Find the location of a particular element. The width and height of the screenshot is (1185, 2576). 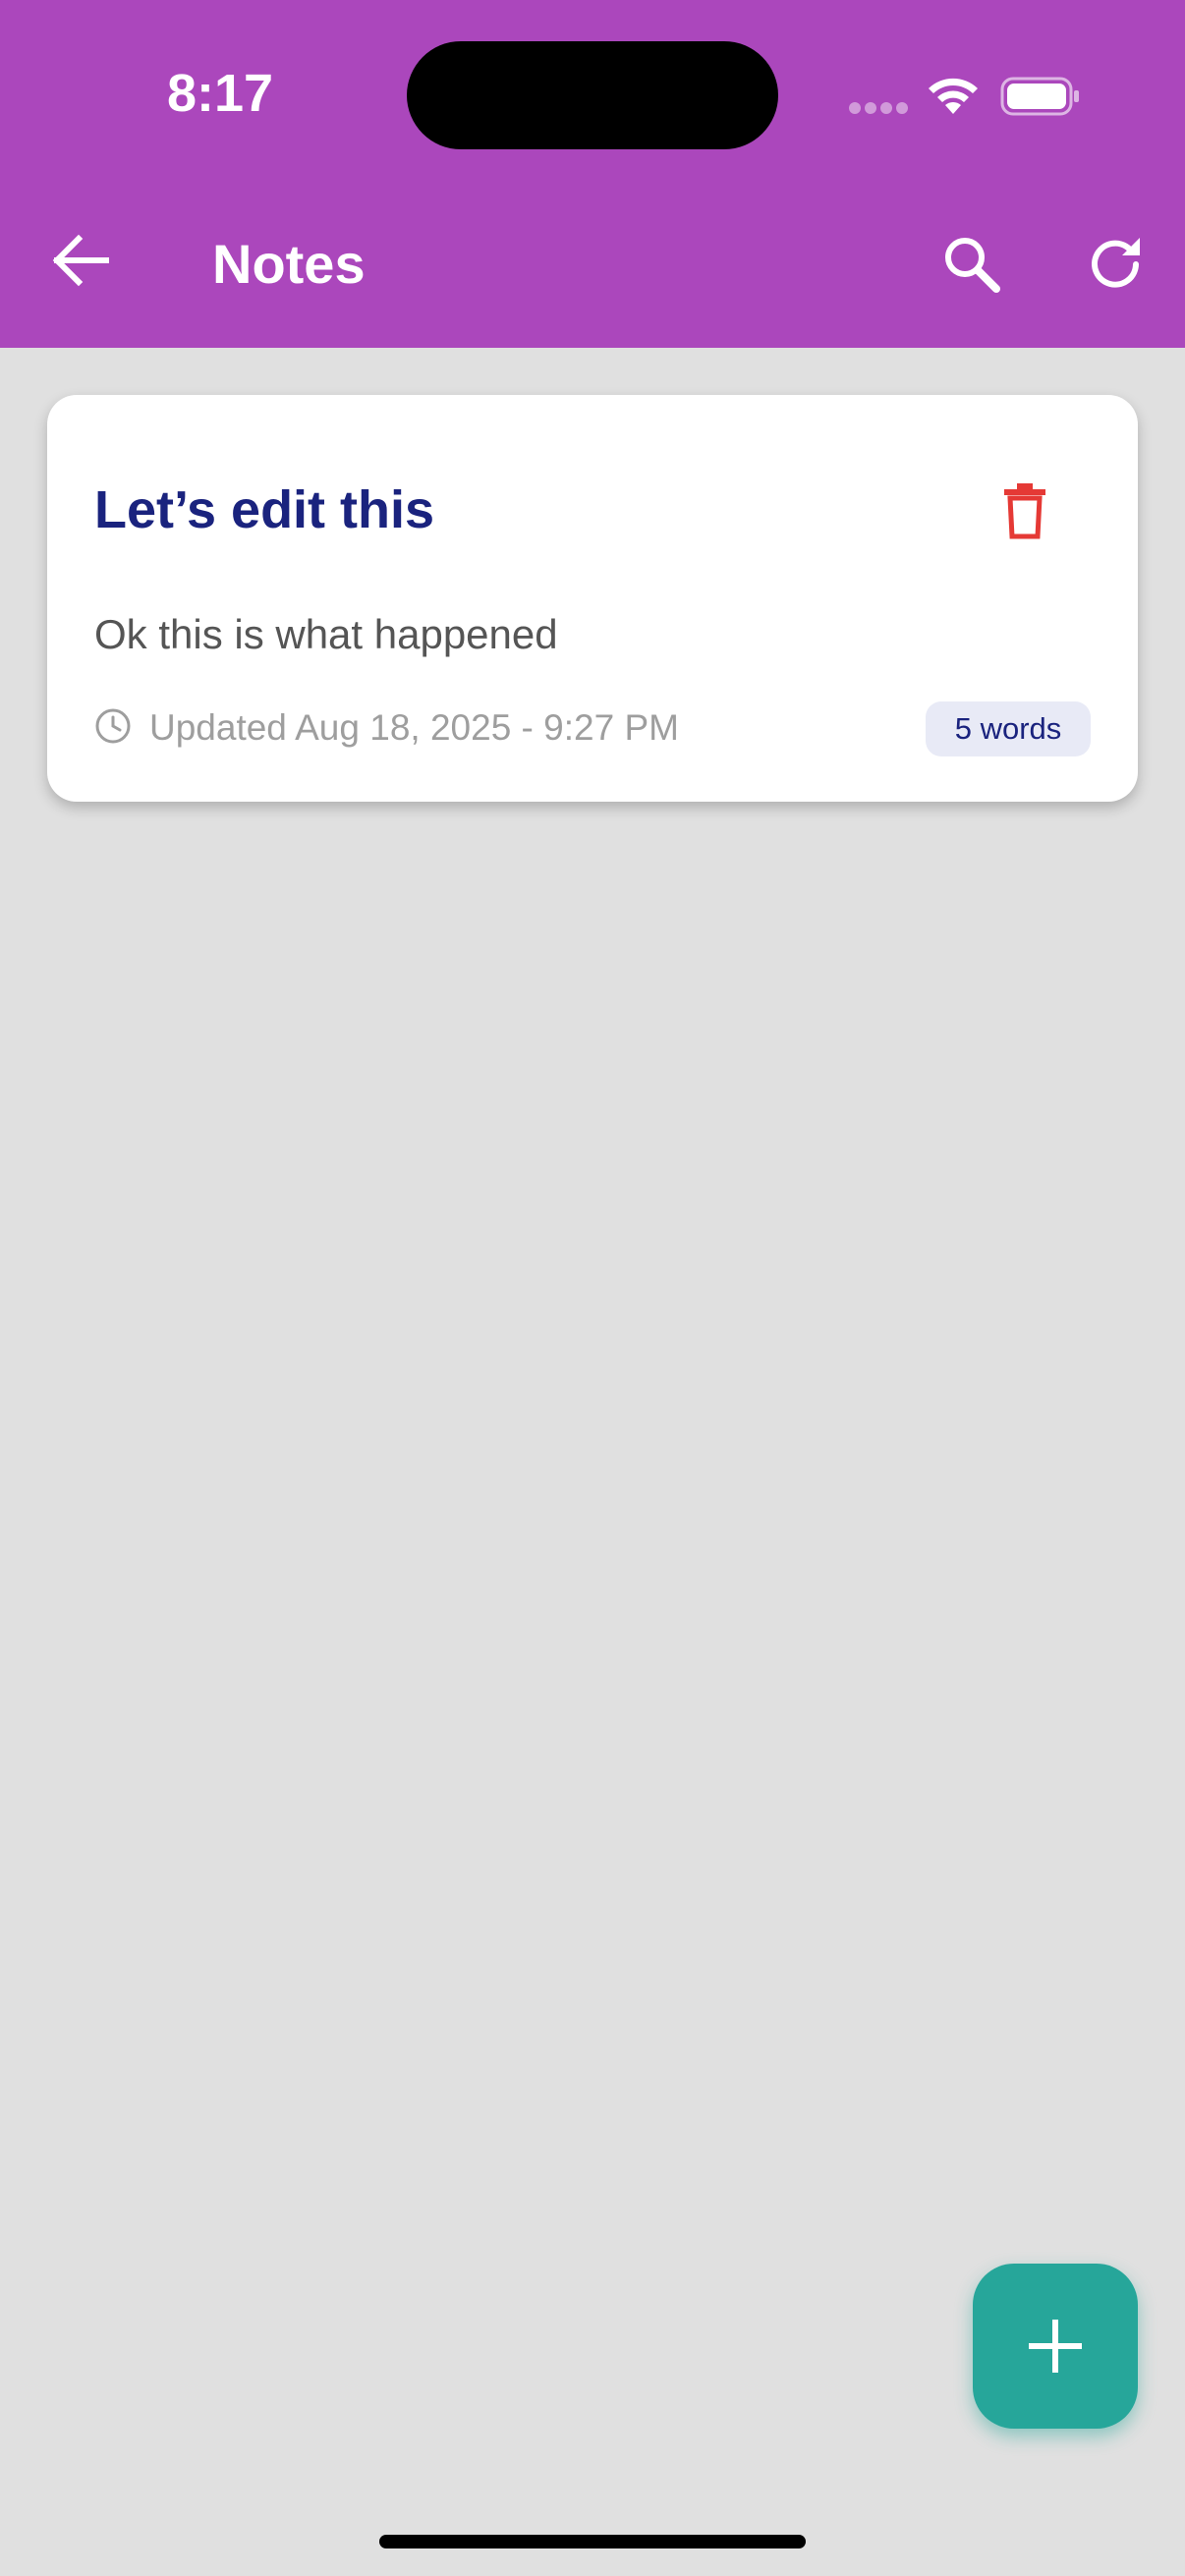

wifi-icon is located at coordinates (954, 96).